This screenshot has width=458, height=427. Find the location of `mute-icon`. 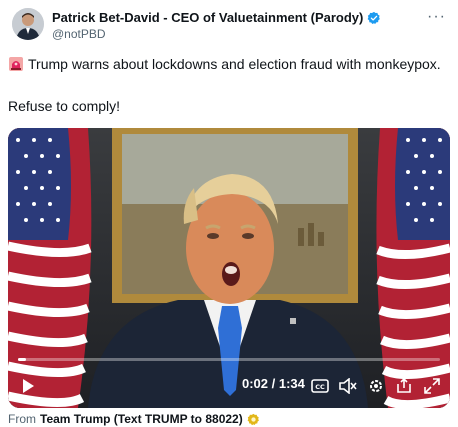

mute-icon is located at coordinates (348, 386).